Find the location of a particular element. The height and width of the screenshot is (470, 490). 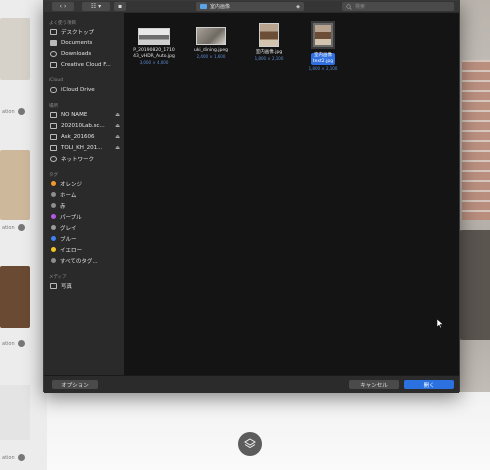

dialog-toolbar: ‹ › ☷ ▾ ▪ 室内画像 ◆ 検索 is located at coordinates (251, 7).